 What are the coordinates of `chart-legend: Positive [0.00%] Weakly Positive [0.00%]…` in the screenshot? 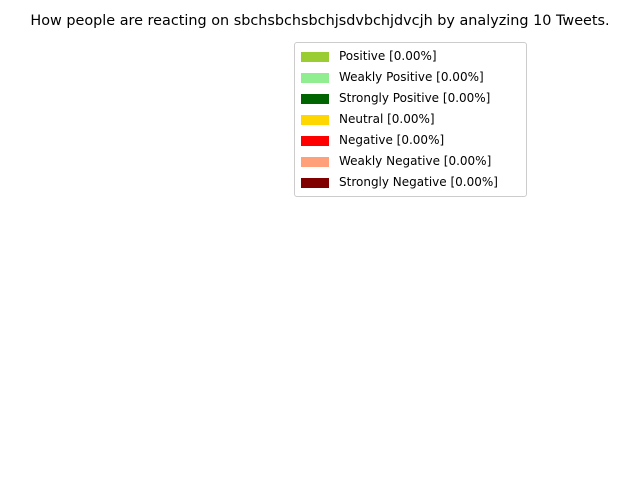 It's located at (410, 119).